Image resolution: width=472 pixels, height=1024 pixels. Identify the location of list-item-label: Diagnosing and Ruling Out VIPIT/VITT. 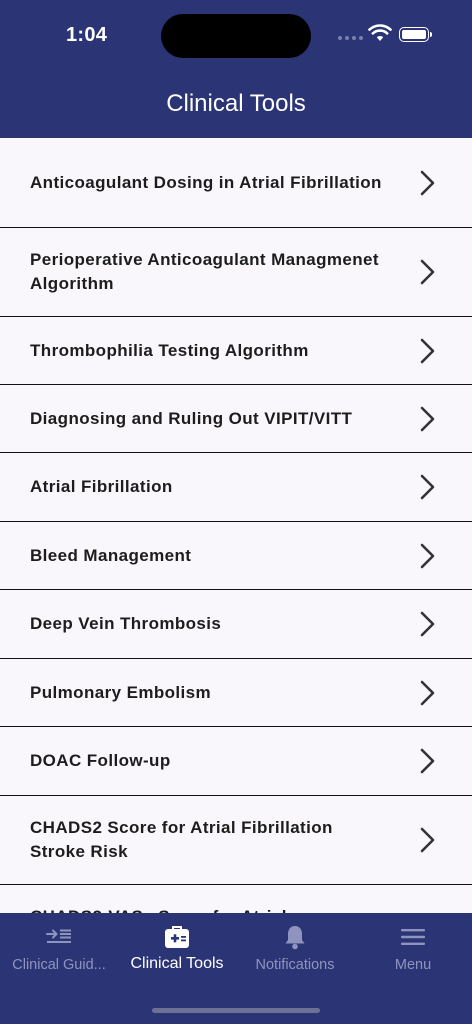
(191, 418).